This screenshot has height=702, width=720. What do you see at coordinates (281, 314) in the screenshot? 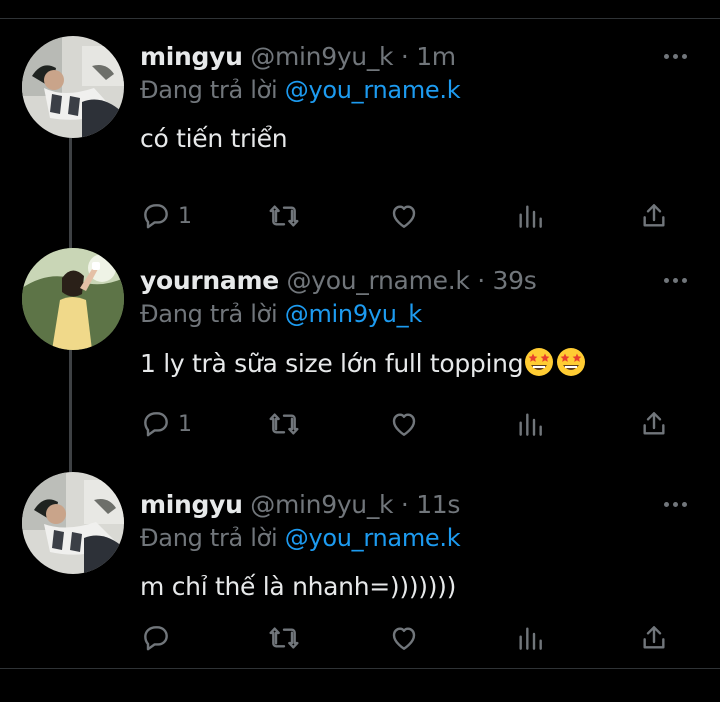
I see `reply-context: Đang trả lời @min9yu_k` at bounding box center [281, 314].